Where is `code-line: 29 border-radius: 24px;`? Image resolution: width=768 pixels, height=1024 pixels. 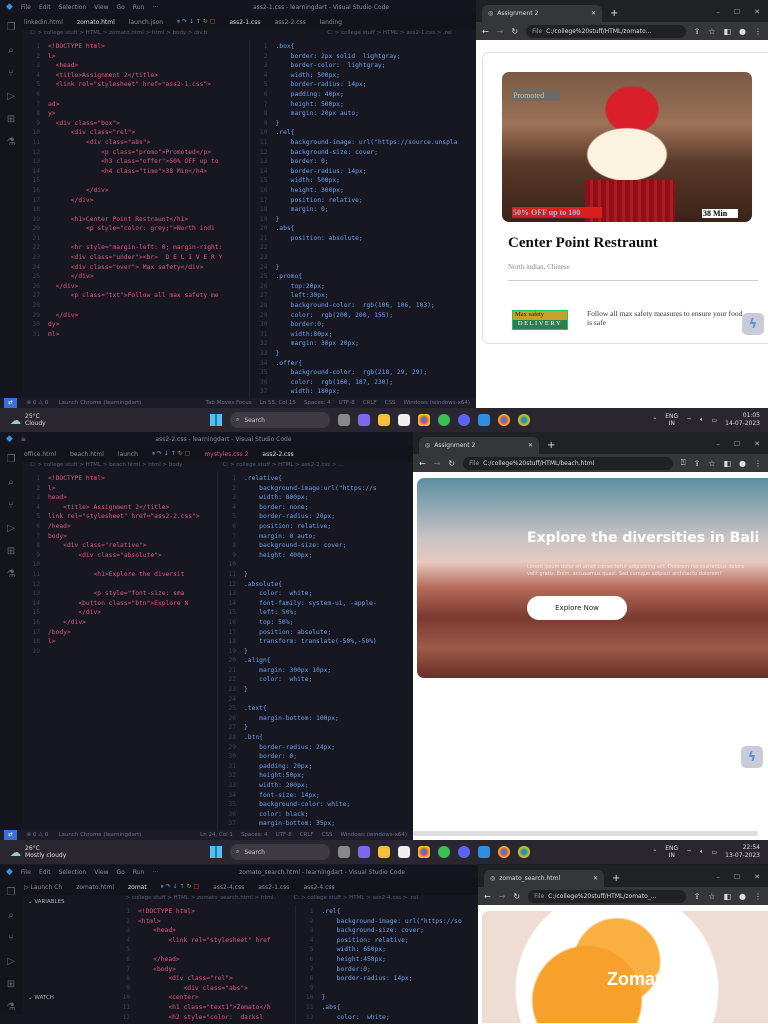
code-line: 29 border-radius: 24px; is located at coordinates (315, 748).